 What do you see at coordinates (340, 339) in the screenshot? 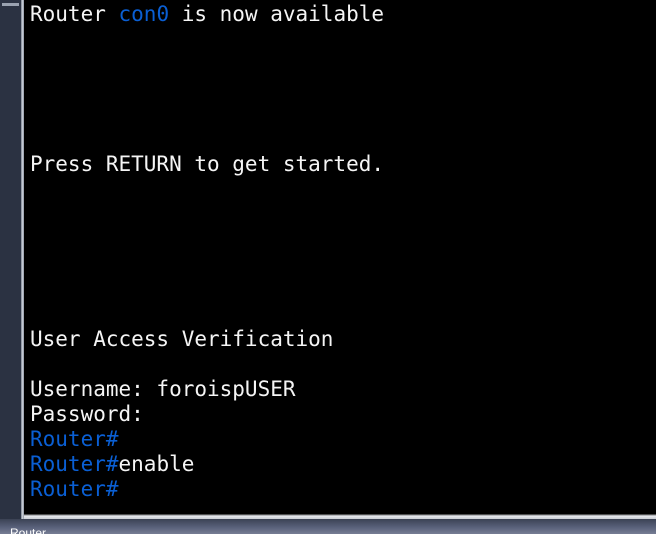
I see `terminal-line: User Access Verification` at bounding box center [340, 339].